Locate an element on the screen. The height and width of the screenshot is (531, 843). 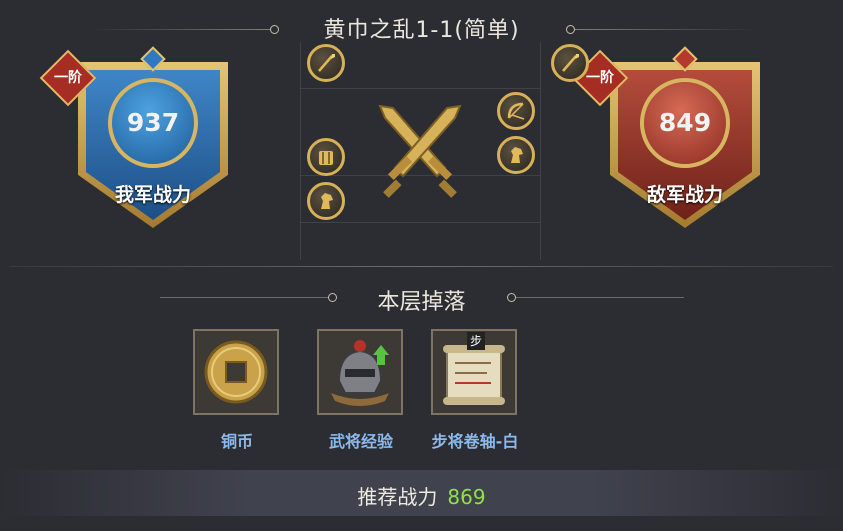
title-line-right is located at coordinates (665, 29).